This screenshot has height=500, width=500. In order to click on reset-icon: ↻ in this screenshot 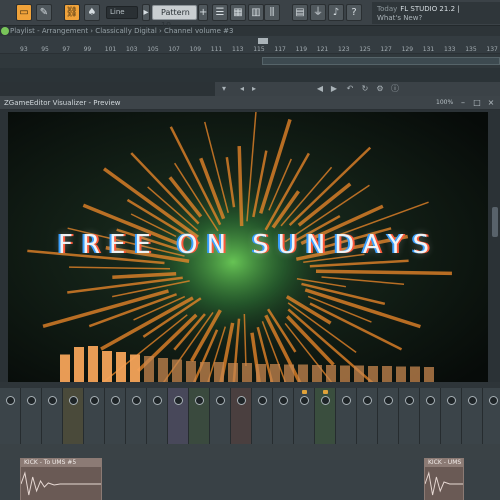, I will do `click(365, 89)`.